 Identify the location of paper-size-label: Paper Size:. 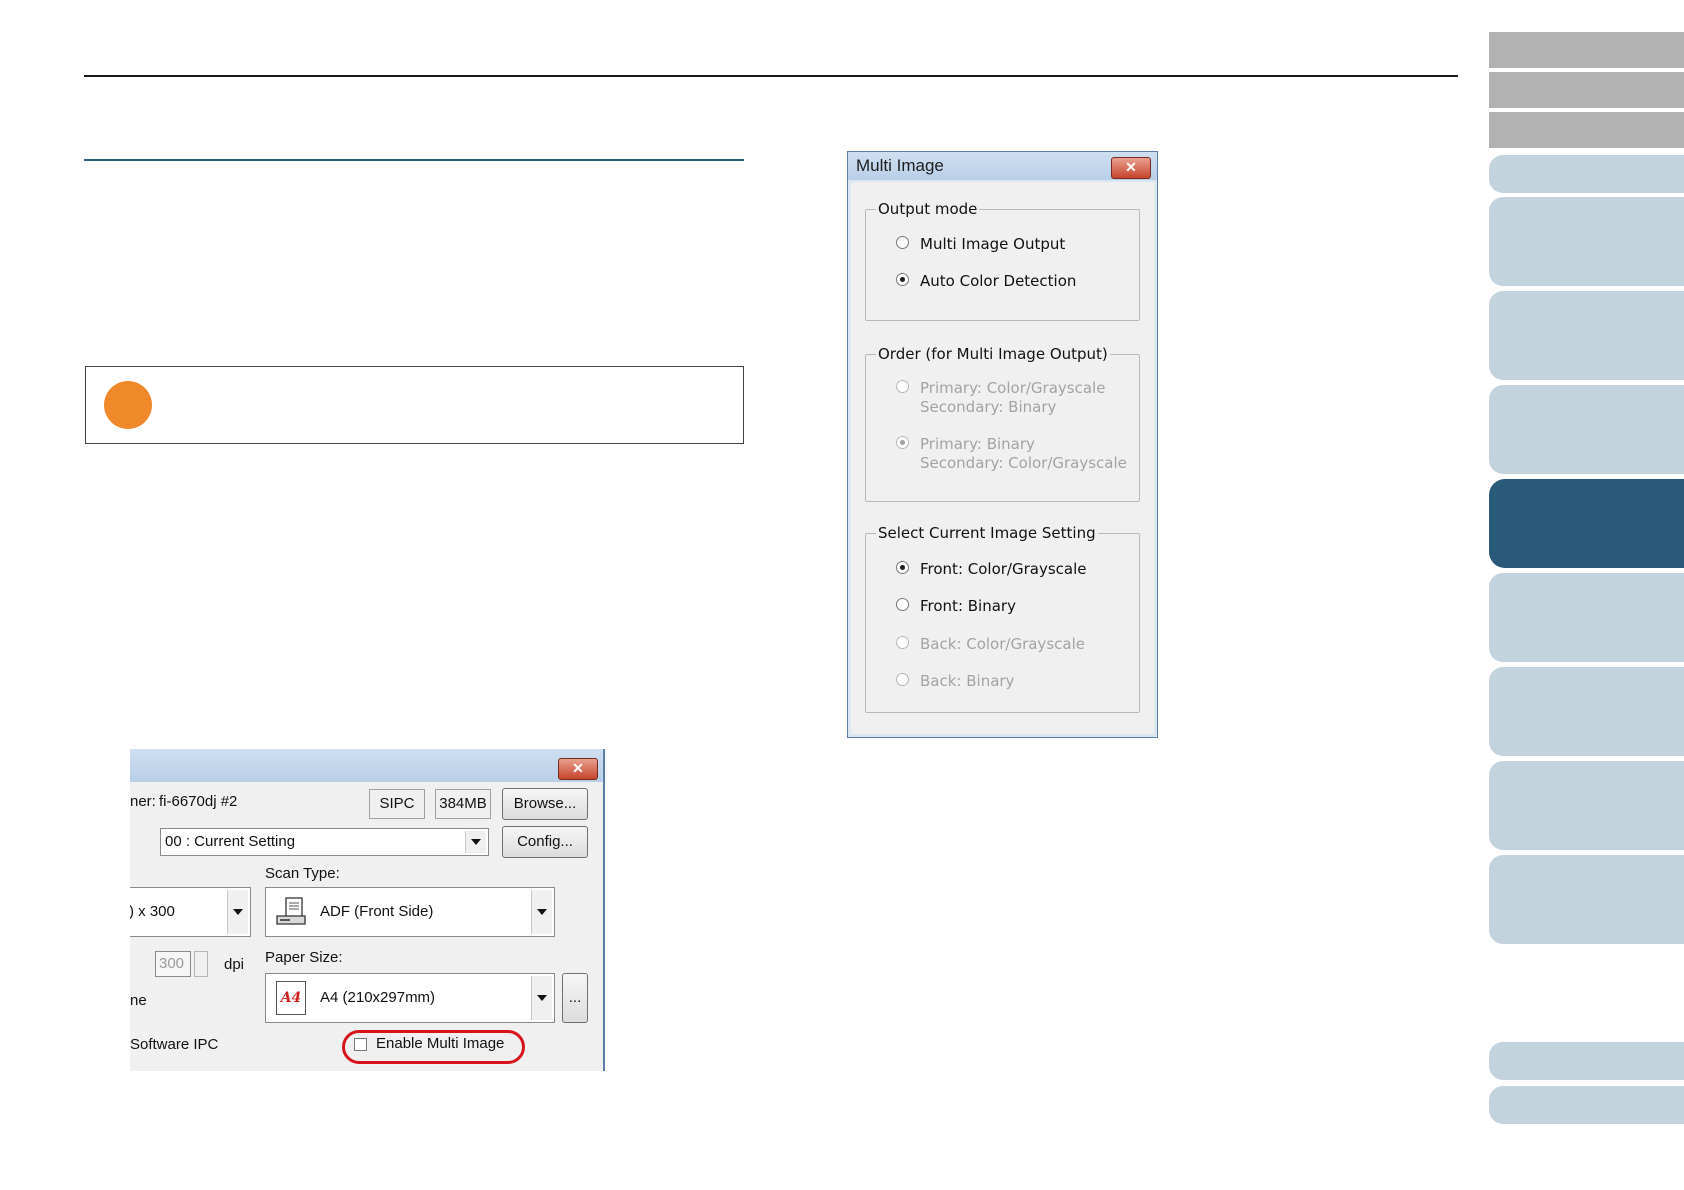
(304, 957).